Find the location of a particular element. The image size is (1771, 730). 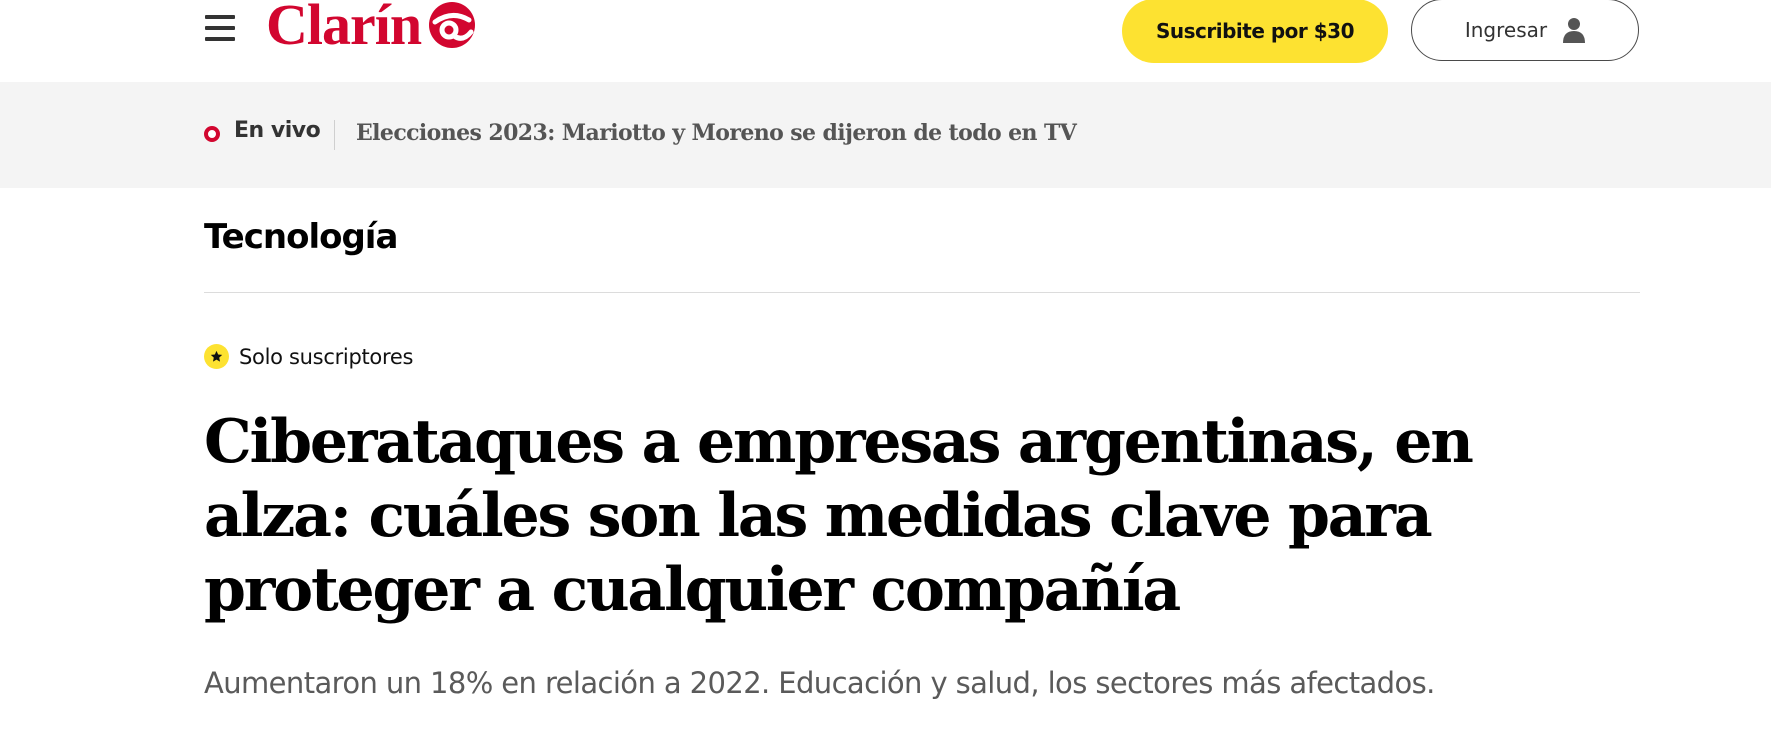

hamburger-menu-icon is located at coordinates (220, 28).